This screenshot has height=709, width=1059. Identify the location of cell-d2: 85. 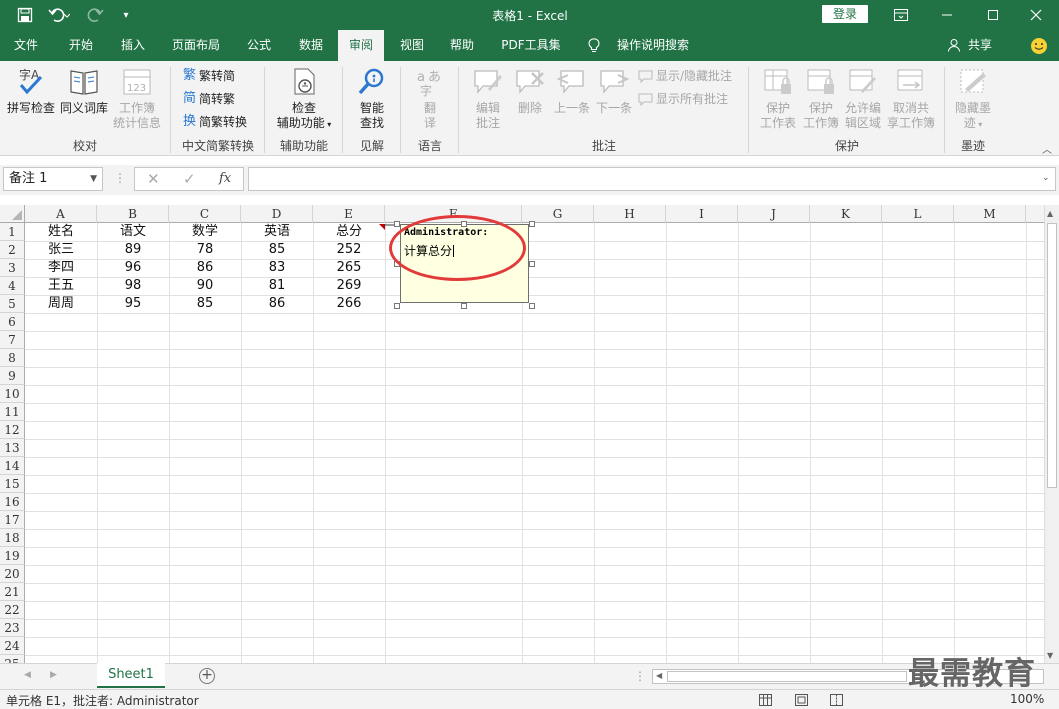
(277, 250).